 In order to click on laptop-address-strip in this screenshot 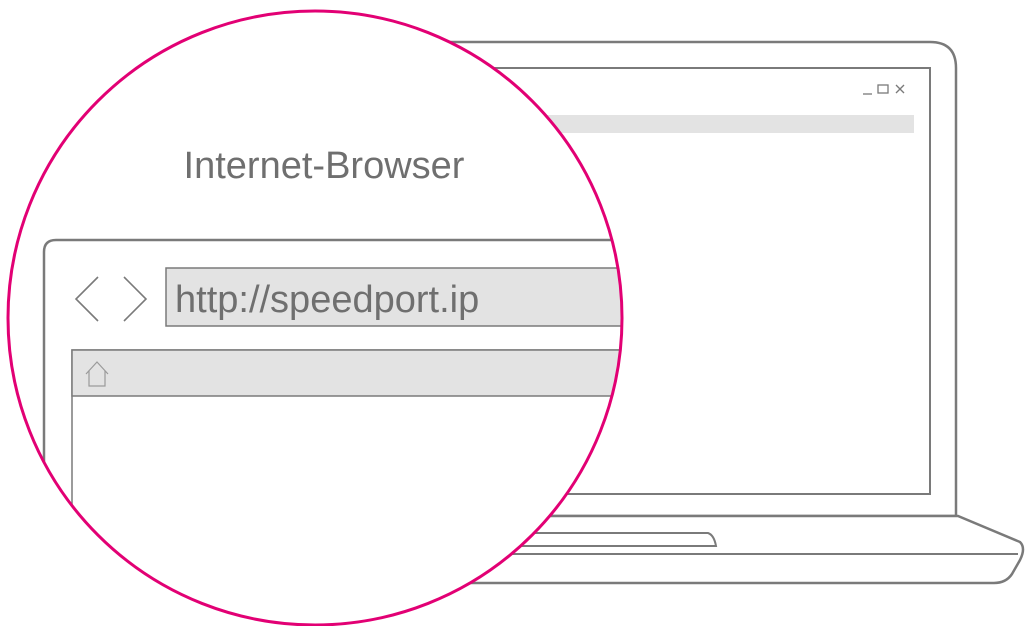, I will do `click(727, 124)`.